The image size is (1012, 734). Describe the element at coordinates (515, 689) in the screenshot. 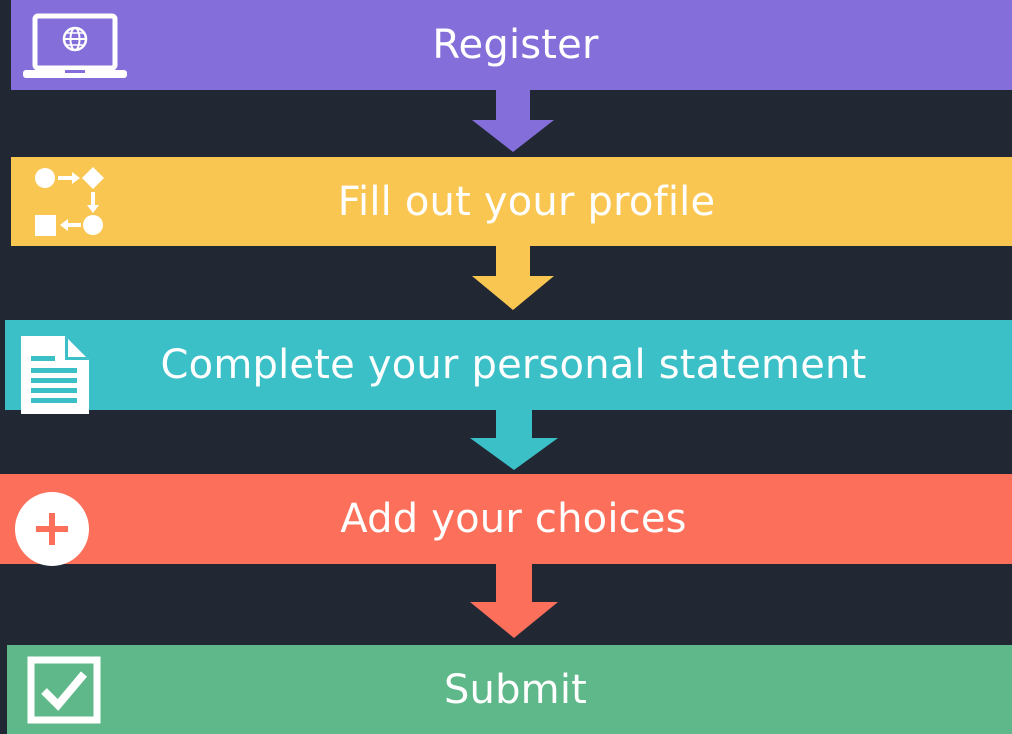

I see `step-submit-label: Submit` at that location.